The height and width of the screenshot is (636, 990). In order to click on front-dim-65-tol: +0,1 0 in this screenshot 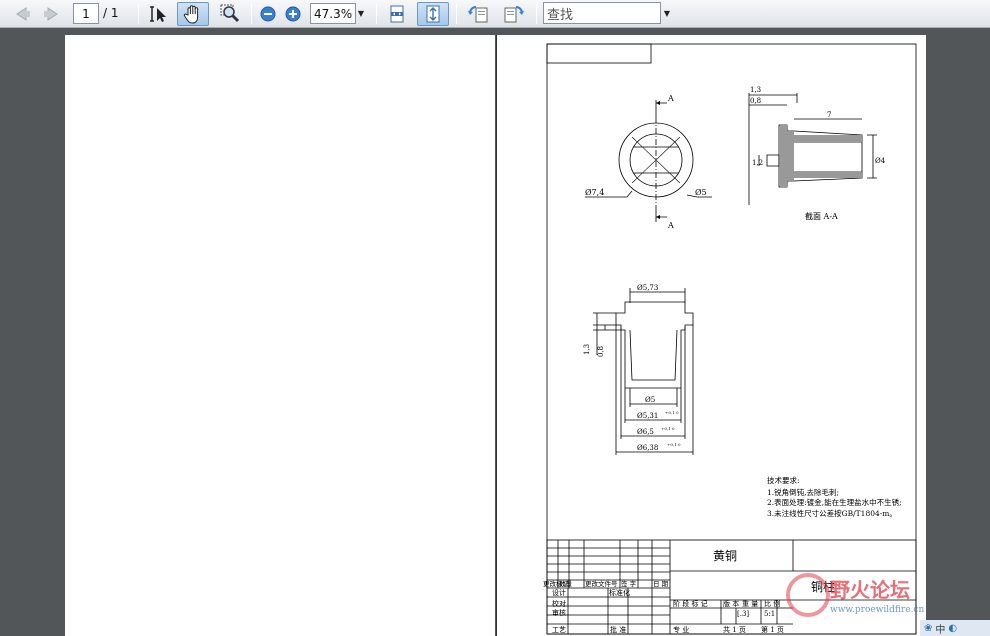, I will do `click(668, 428)`.